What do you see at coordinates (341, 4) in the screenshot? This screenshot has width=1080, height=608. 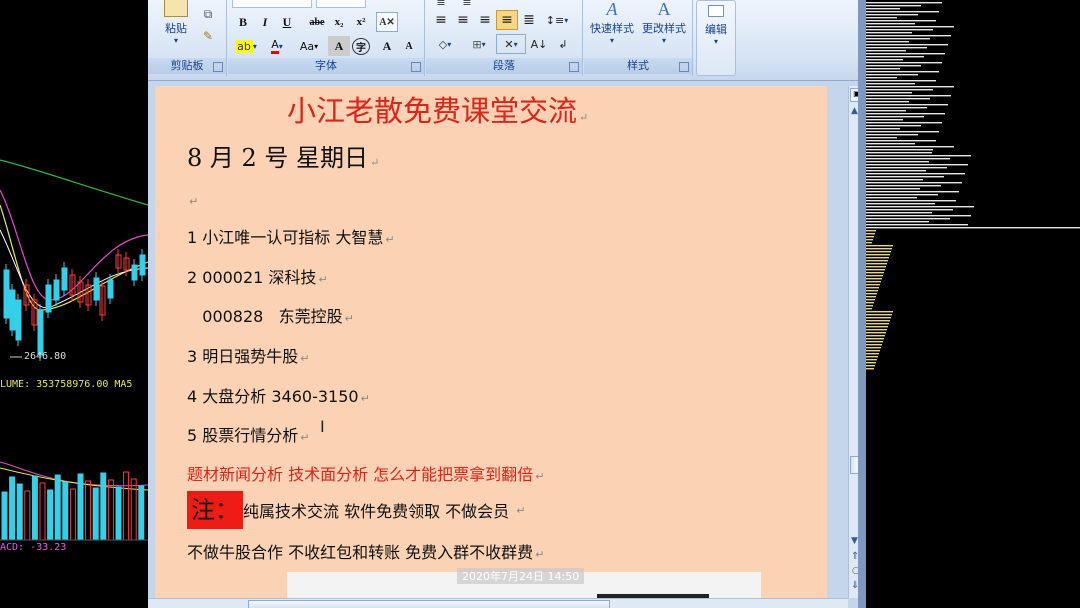 I see `font-size-select` at bounding box center [341, 4].